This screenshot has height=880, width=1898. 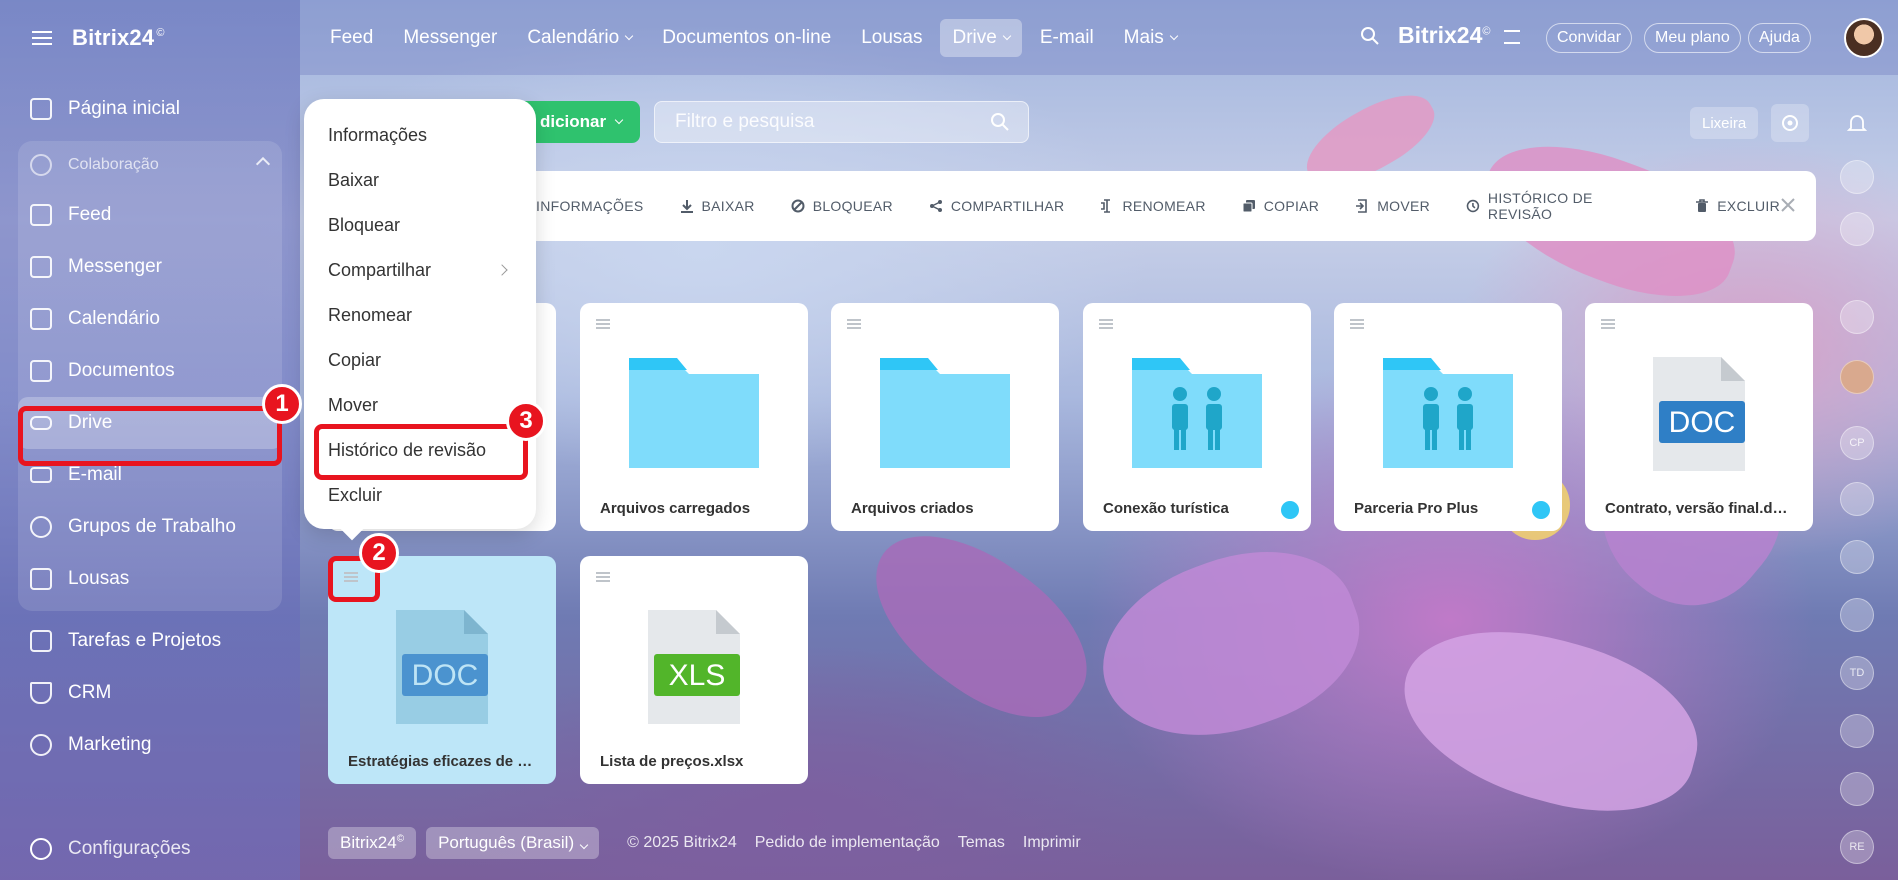 I want to click on help-button: Ajuda, so click(x=1779, y=38).